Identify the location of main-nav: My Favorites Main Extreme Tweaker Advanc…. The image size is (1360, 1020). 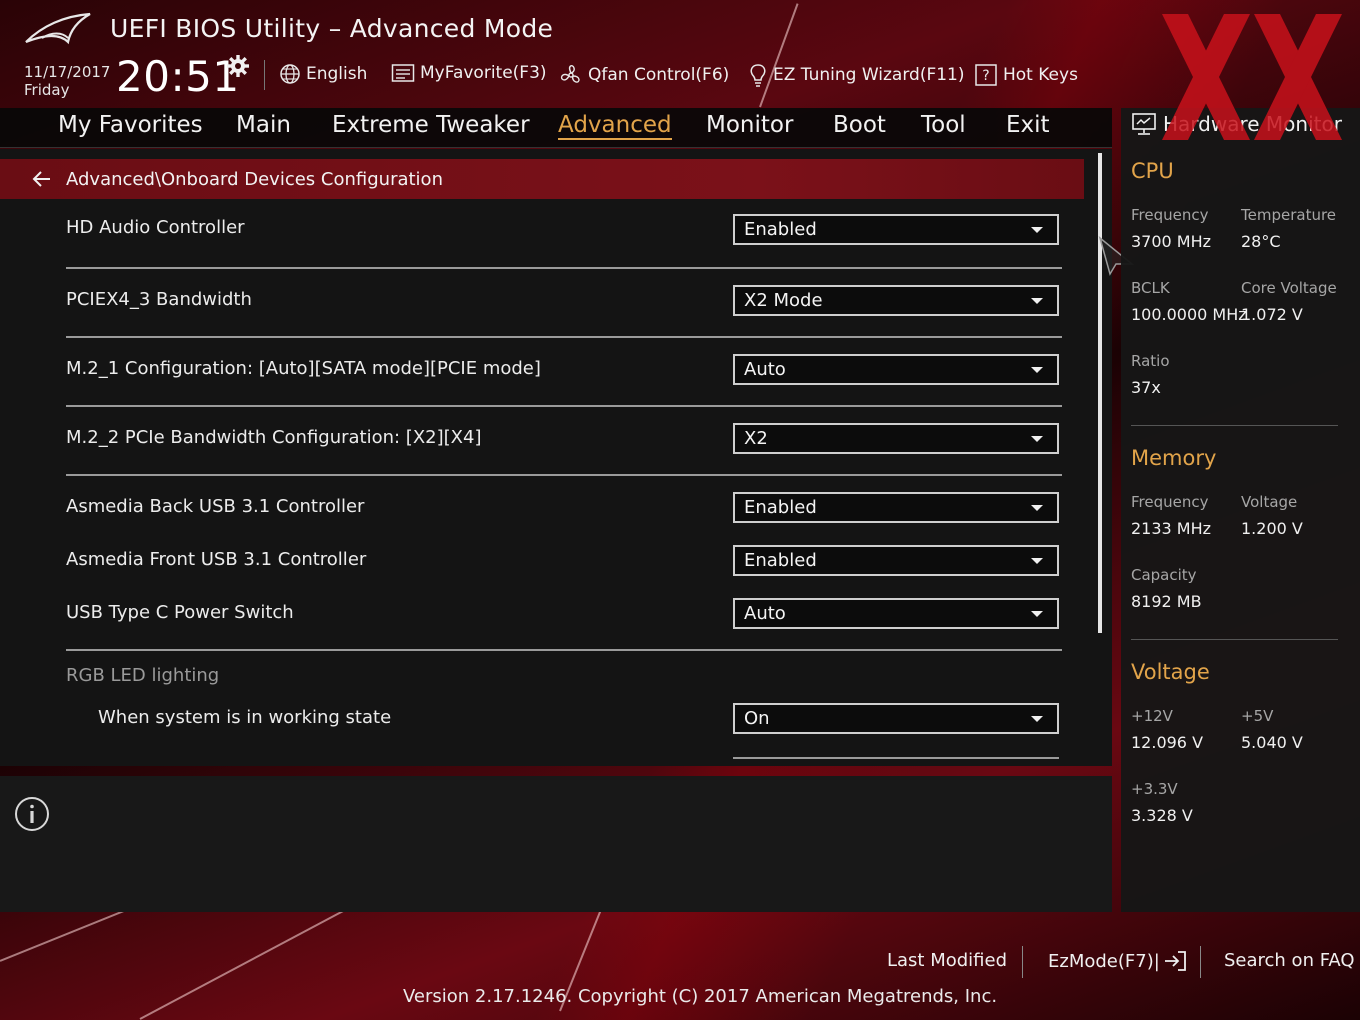
(556, 128).